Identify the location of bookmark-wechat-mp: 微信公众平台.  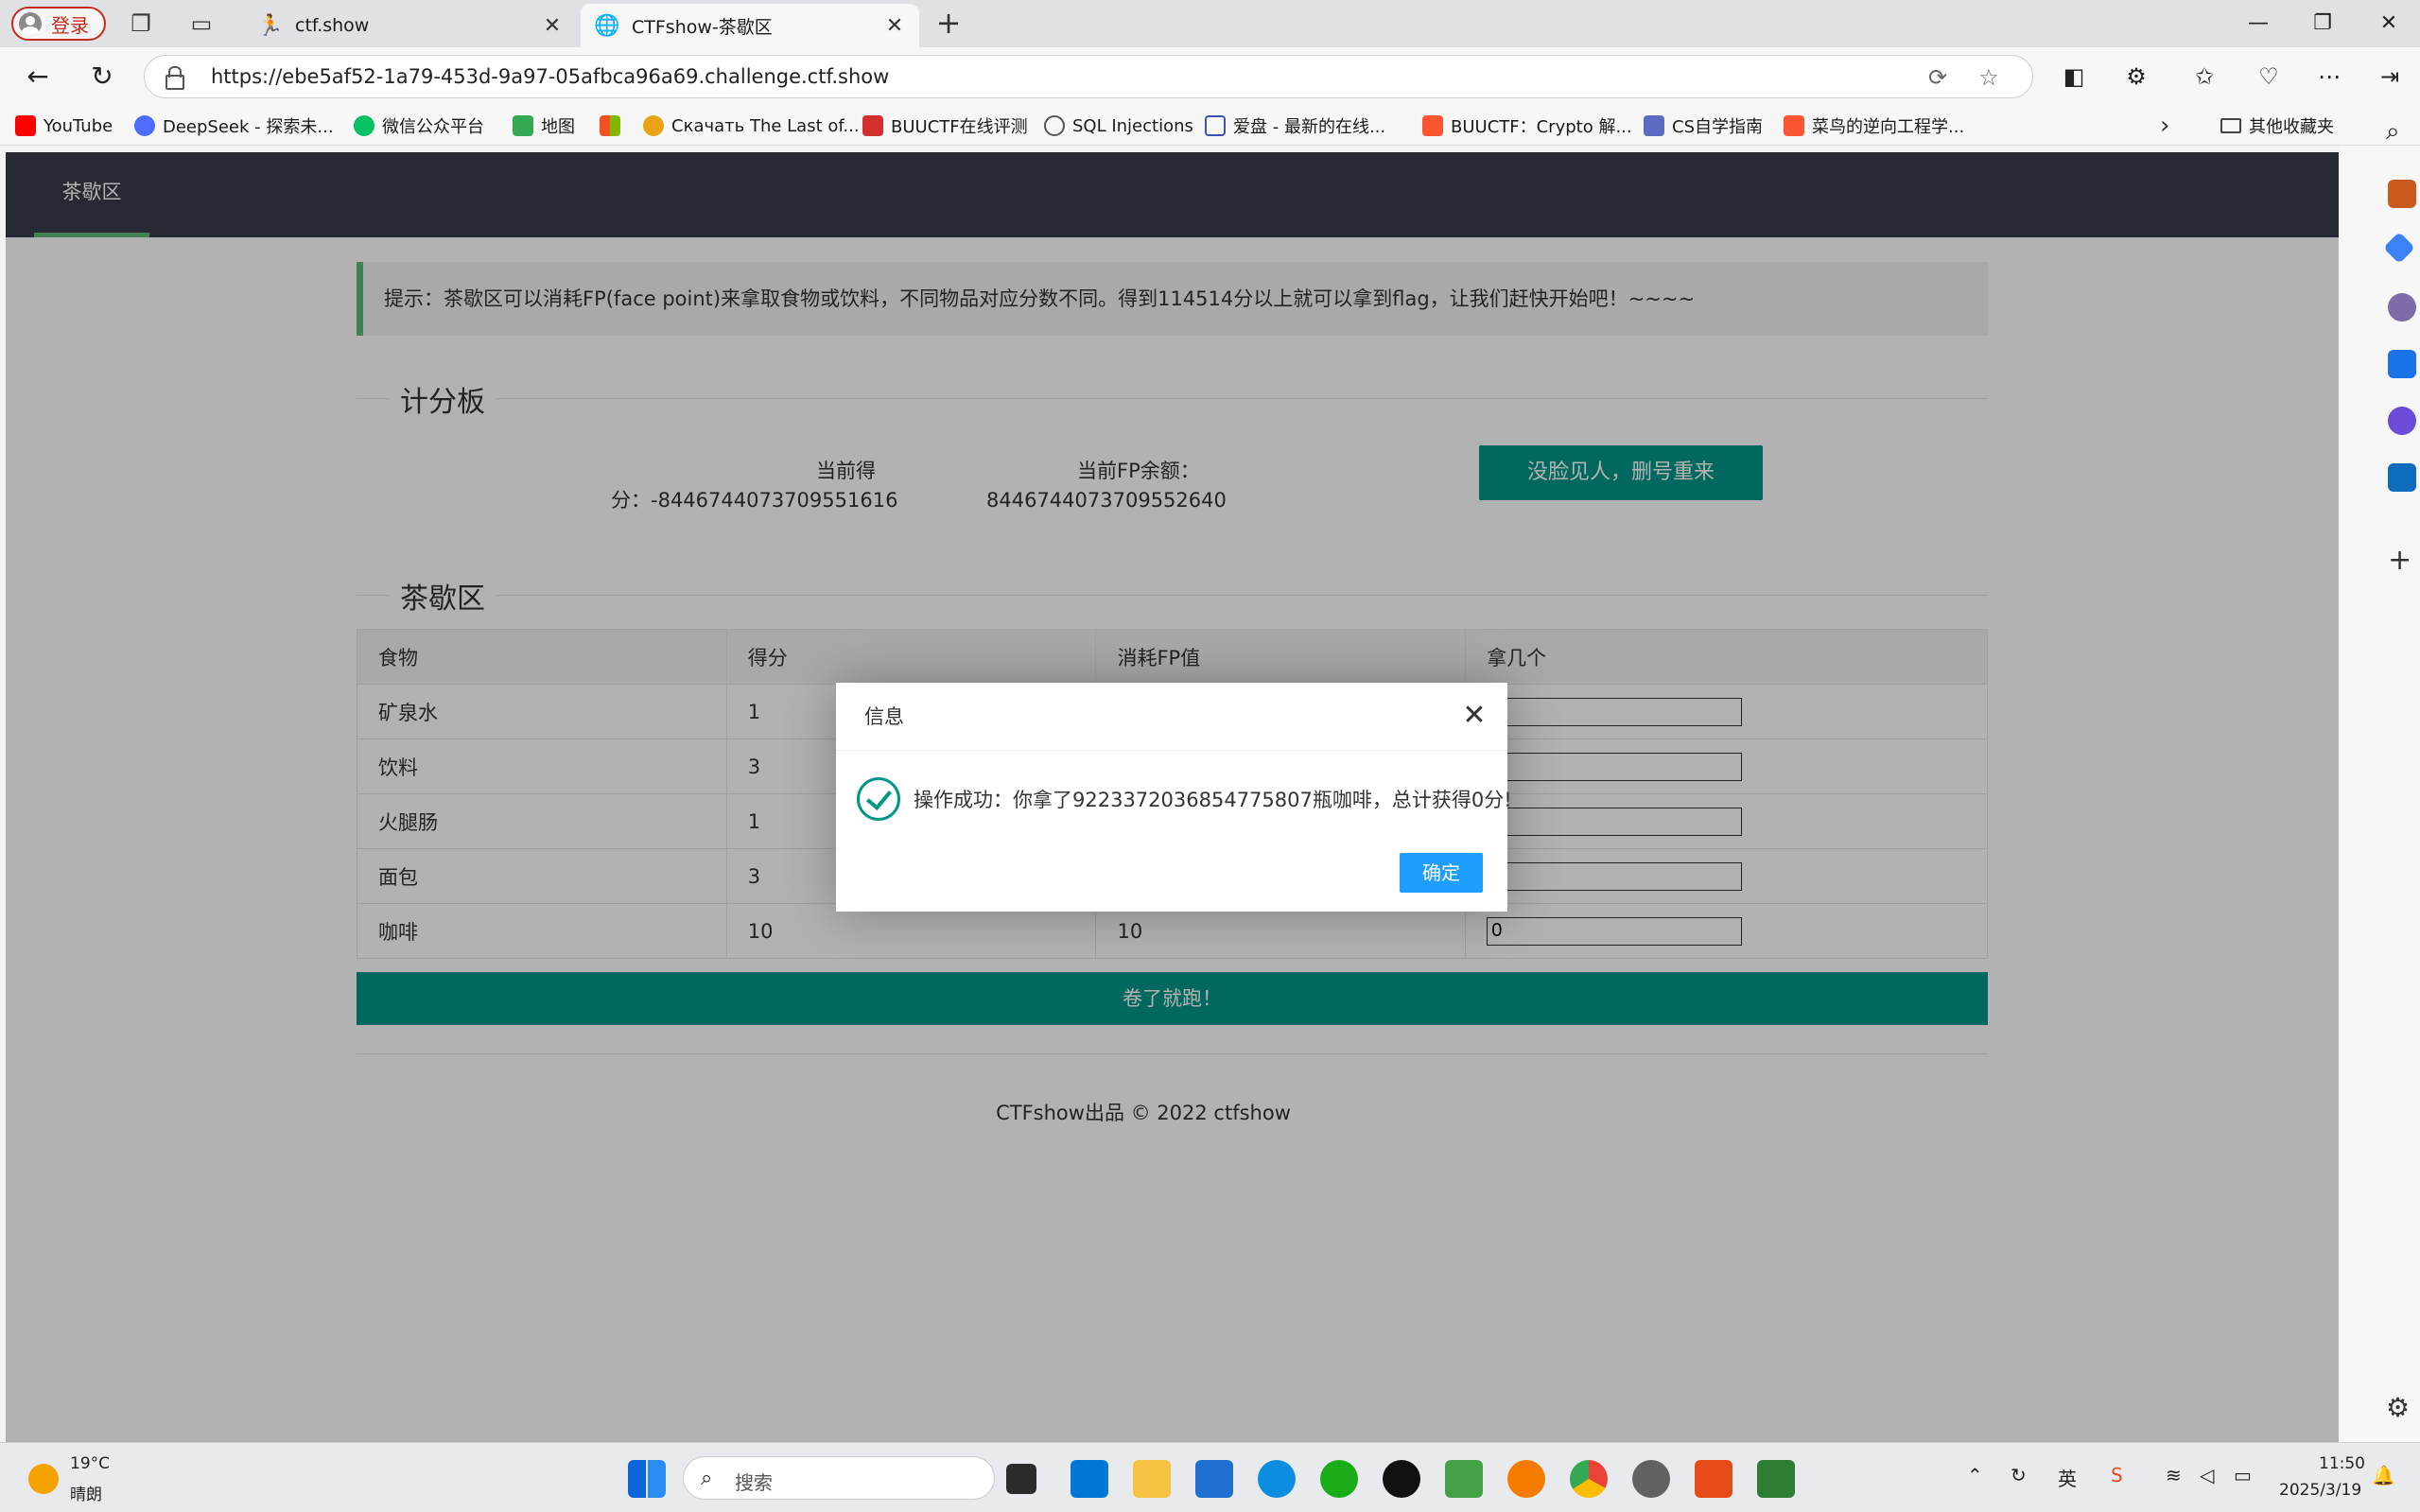
(419, 125).